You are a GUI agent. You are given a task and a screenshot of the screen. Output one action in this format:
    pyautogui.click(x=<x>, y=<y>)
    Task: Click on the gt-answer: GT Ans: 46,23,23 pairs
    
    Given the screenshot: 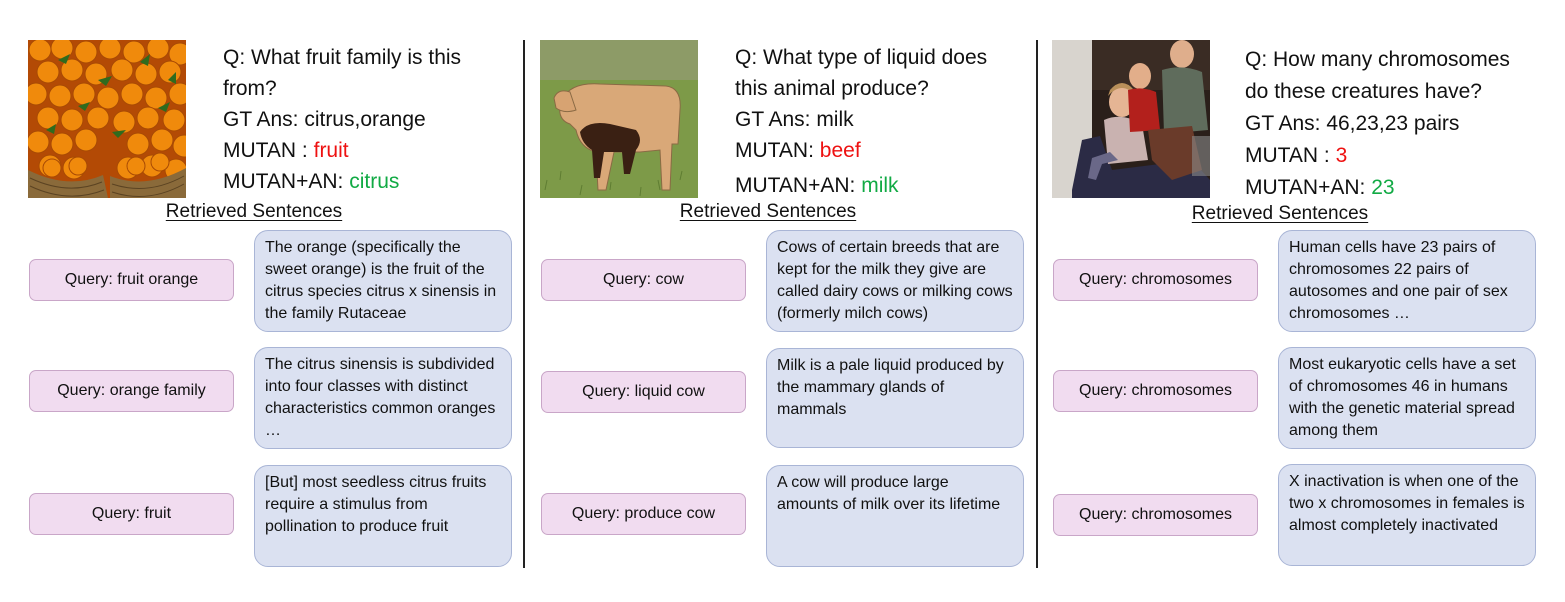 What is the action you would take?
    pyautogui.click(x=1352, y=123)
    